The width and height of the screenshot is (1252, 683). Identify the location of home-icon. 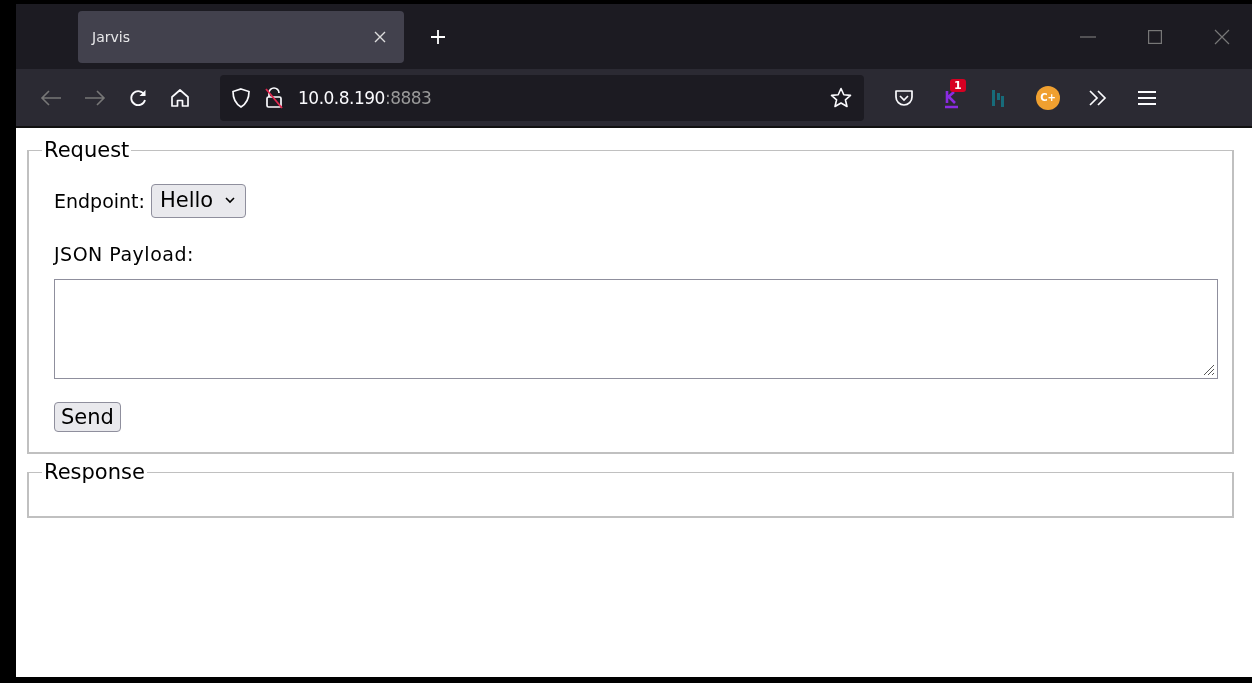
(180, 97).